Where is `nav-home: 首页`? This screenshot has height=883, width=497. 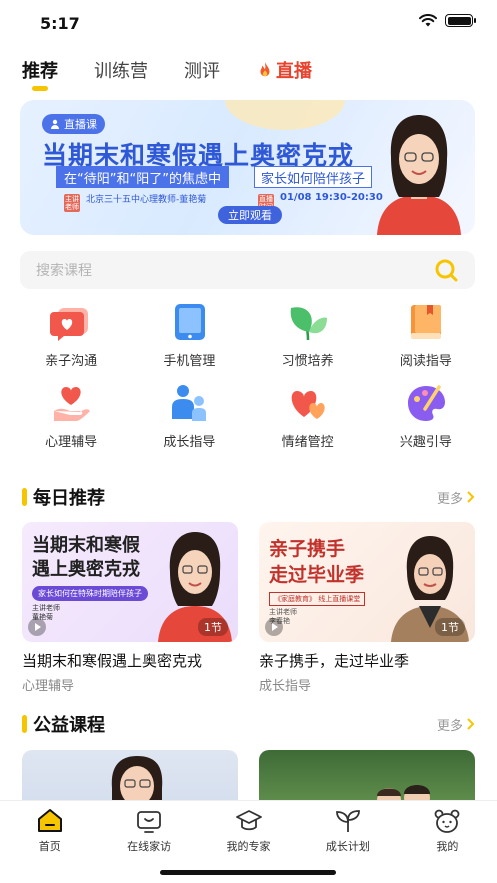
nav-home: 首页 is located at coordinates (49, 842).